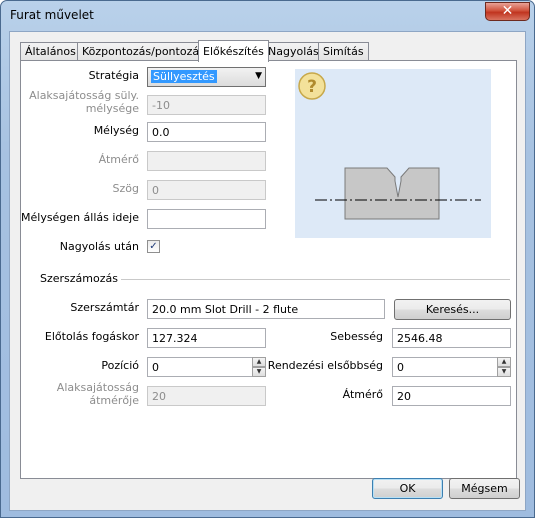  What do you see at coordinates (184, 76) in the screenshot?
I see `strategy-selected-value: Süllyesztés` at bounding box center [184, 76].